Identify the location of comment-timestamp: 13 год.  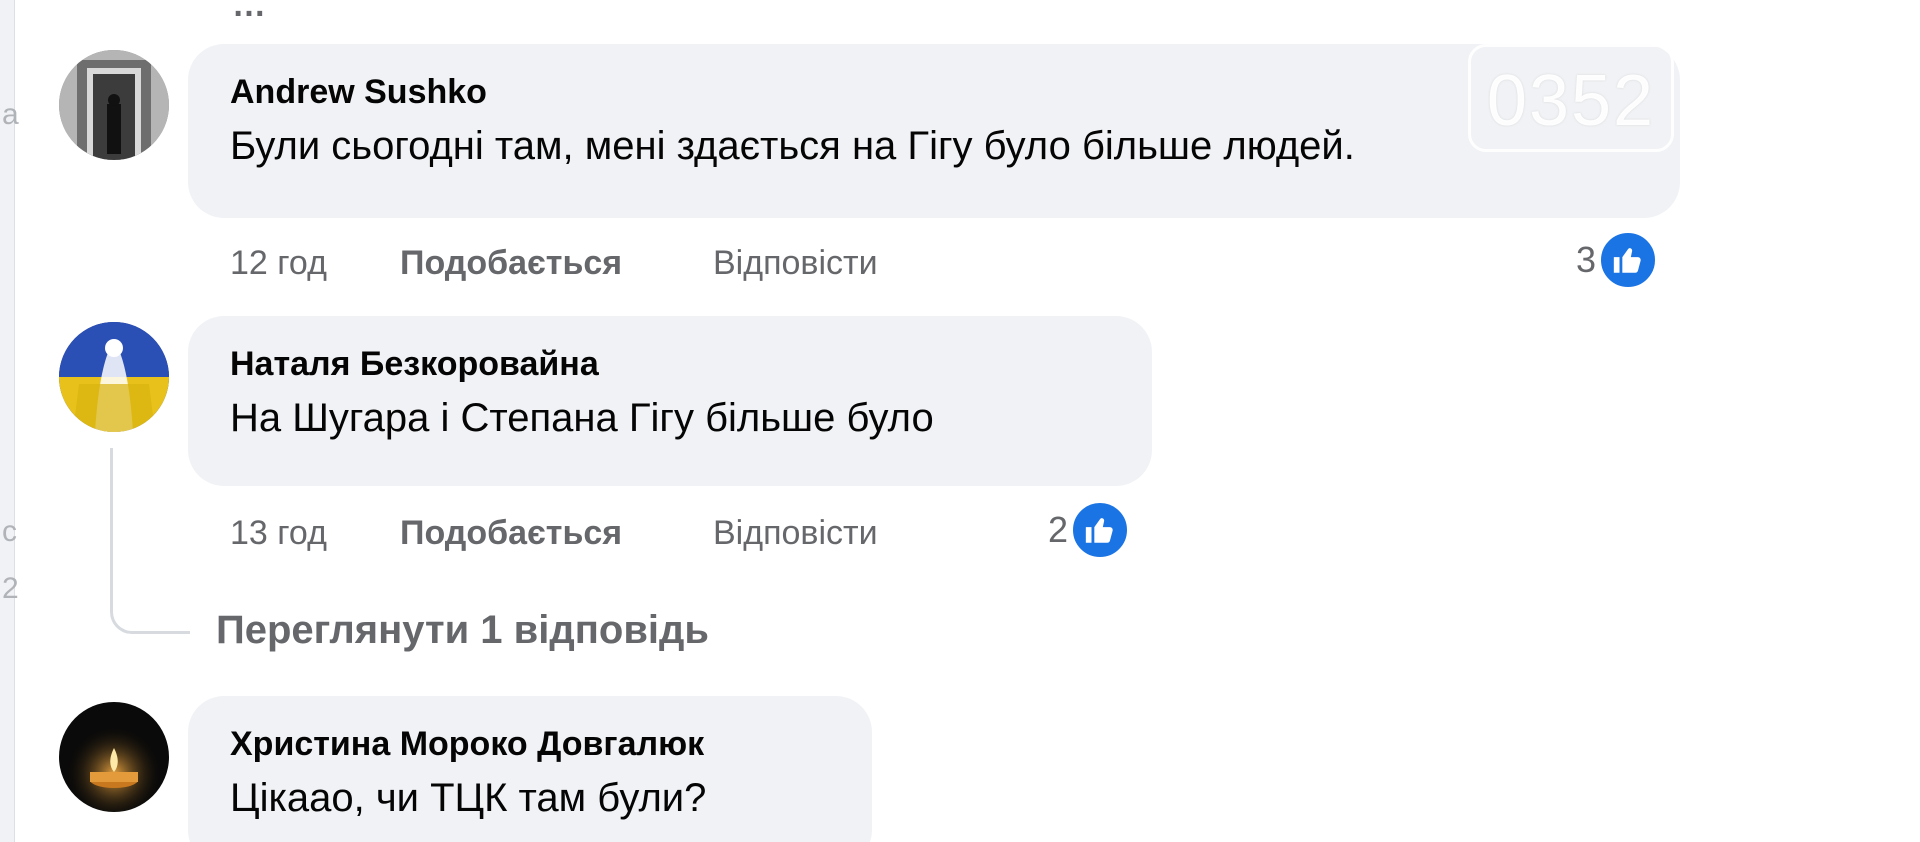
(278, 533).